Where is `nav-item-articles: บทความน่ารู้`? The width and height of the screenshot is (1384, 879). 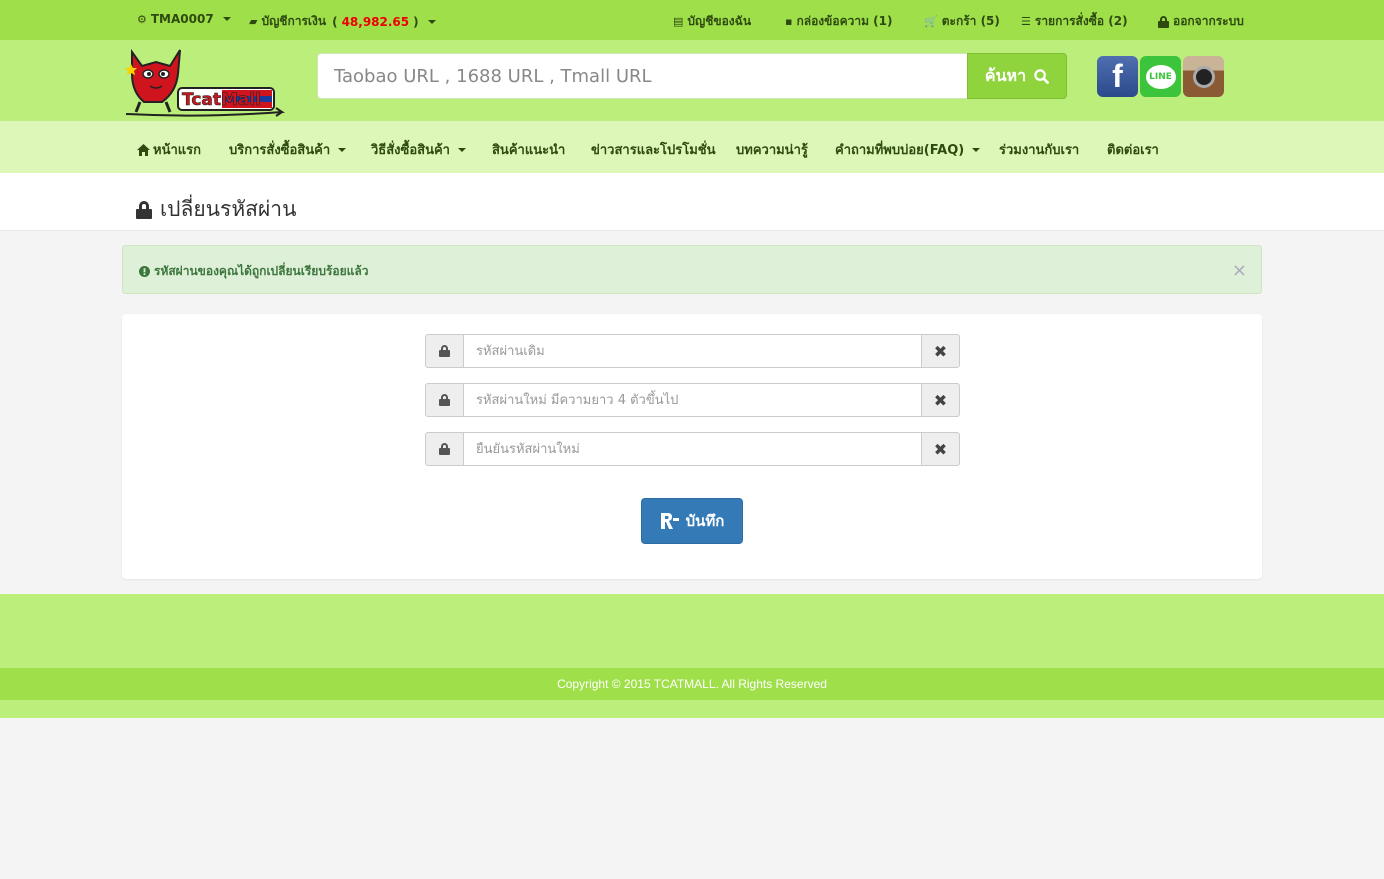 nav-item-articles: บทความน่ารู้ is located at coordinates (772, 149).